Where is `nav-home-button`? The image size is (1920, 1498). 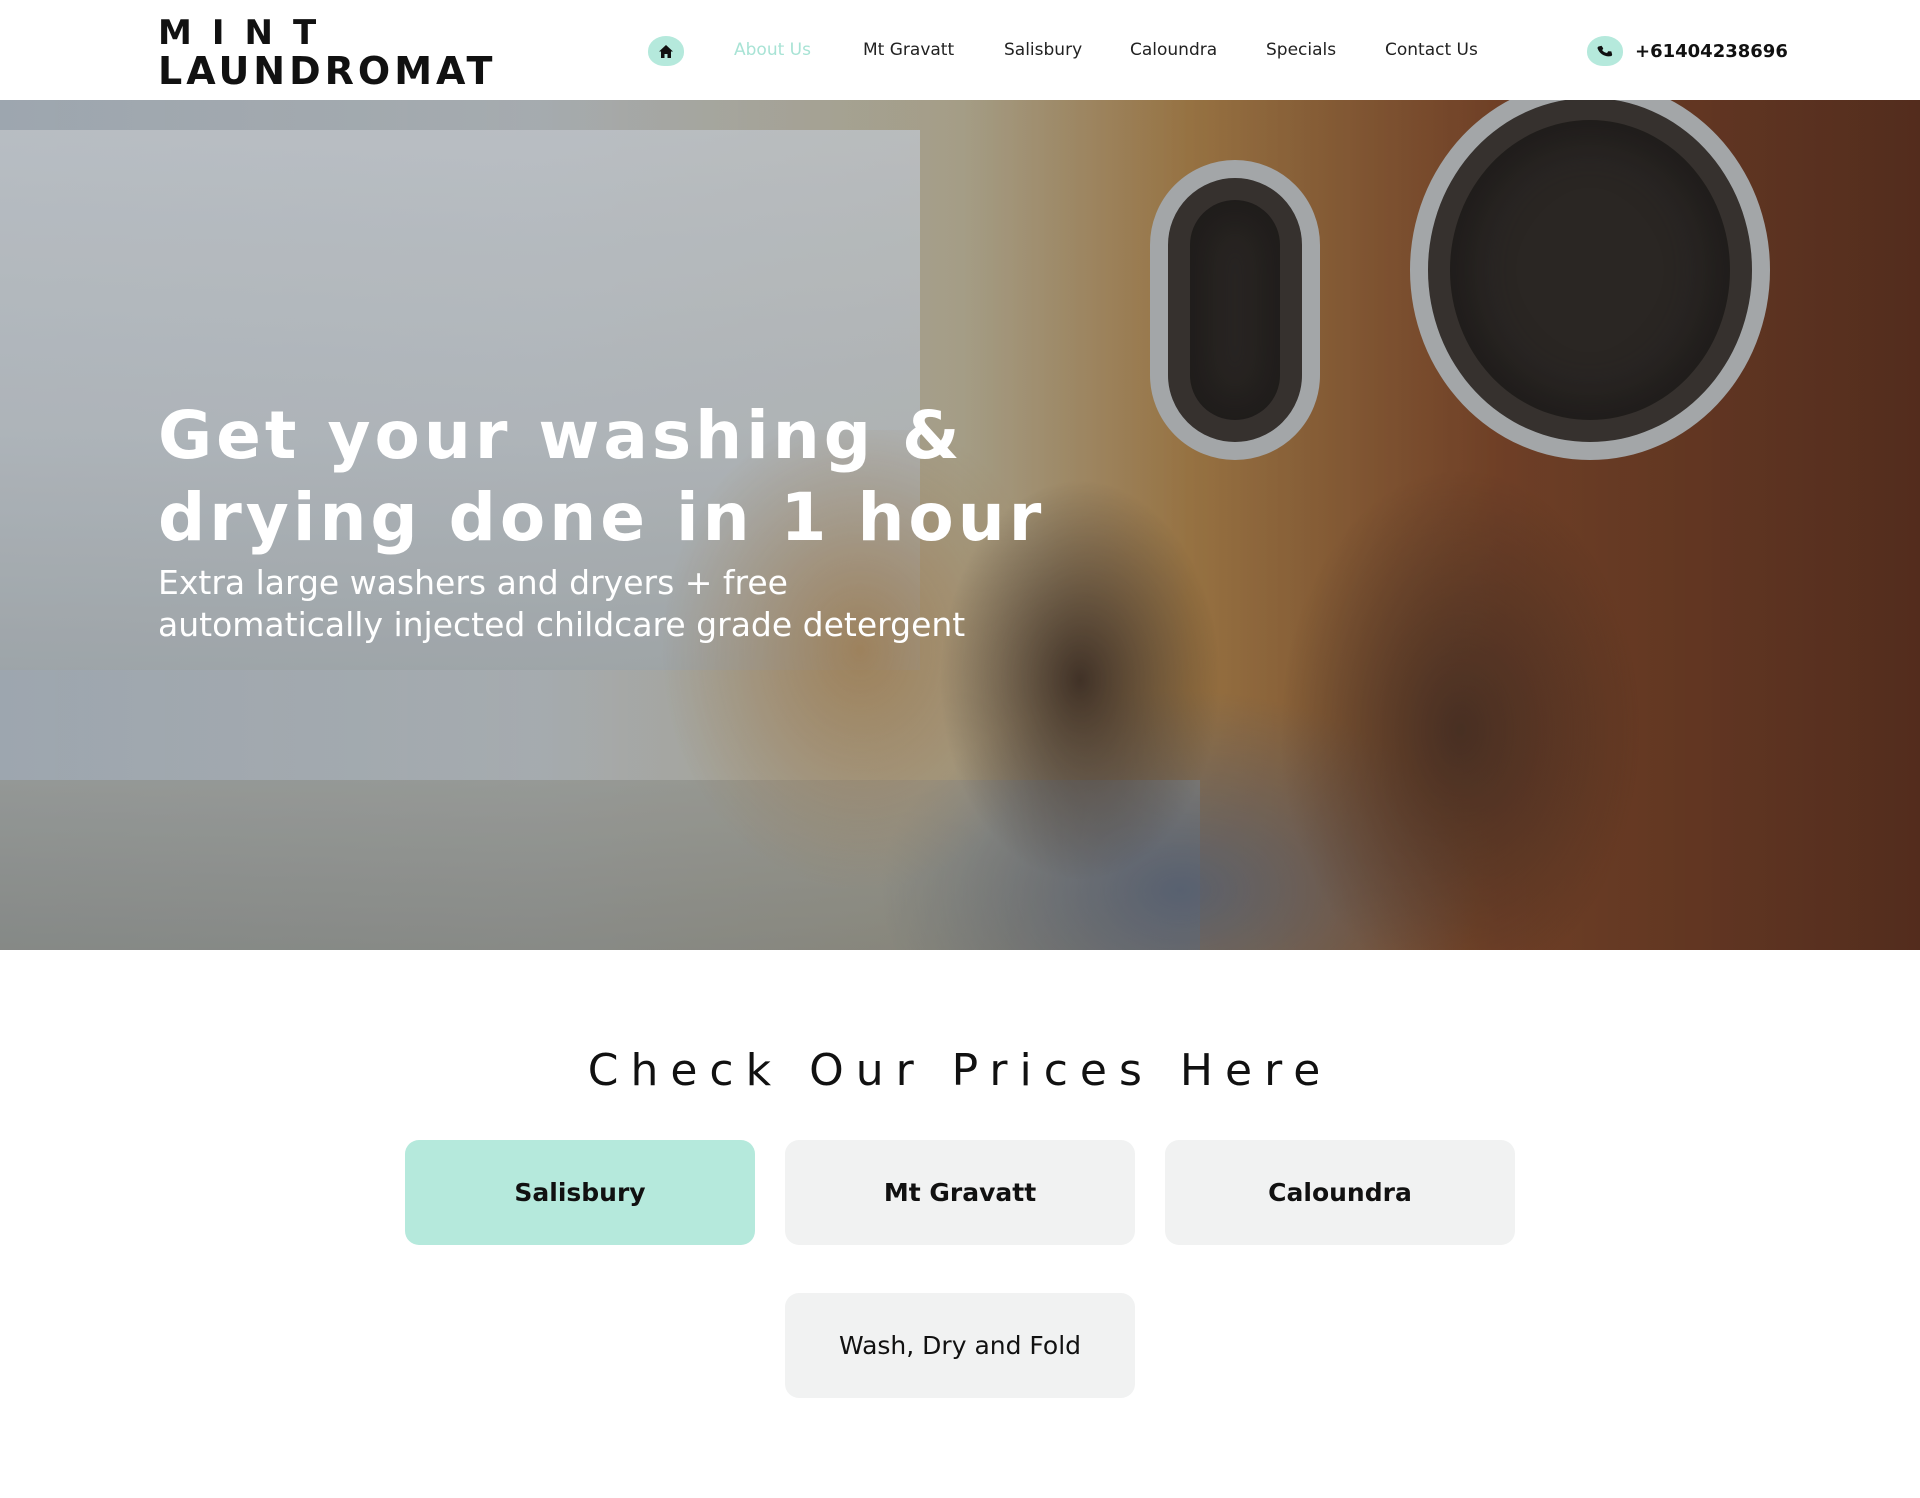 nav-home-button is located at coordinates (666, 51).